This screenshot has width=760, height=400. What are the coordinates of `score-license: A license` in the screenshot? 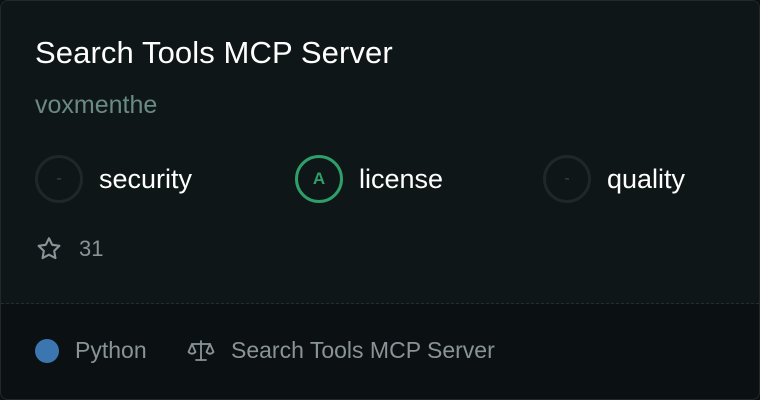 It's located at (369, 179).